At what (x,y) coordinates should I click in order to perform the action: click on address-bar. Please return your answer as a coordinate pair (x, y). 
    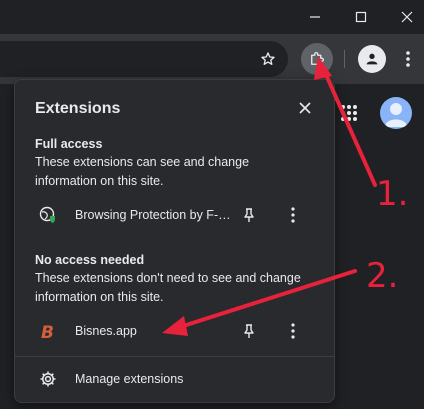
    Looking at the image, I should click on (144, 59).